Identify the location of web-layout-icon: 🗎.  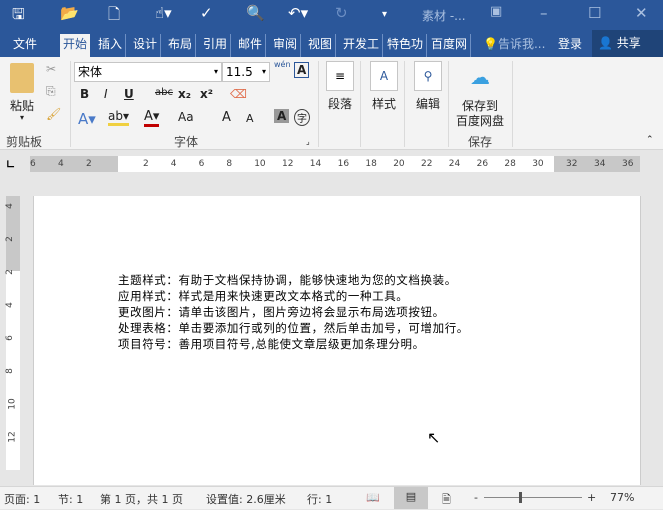
(446, 500).